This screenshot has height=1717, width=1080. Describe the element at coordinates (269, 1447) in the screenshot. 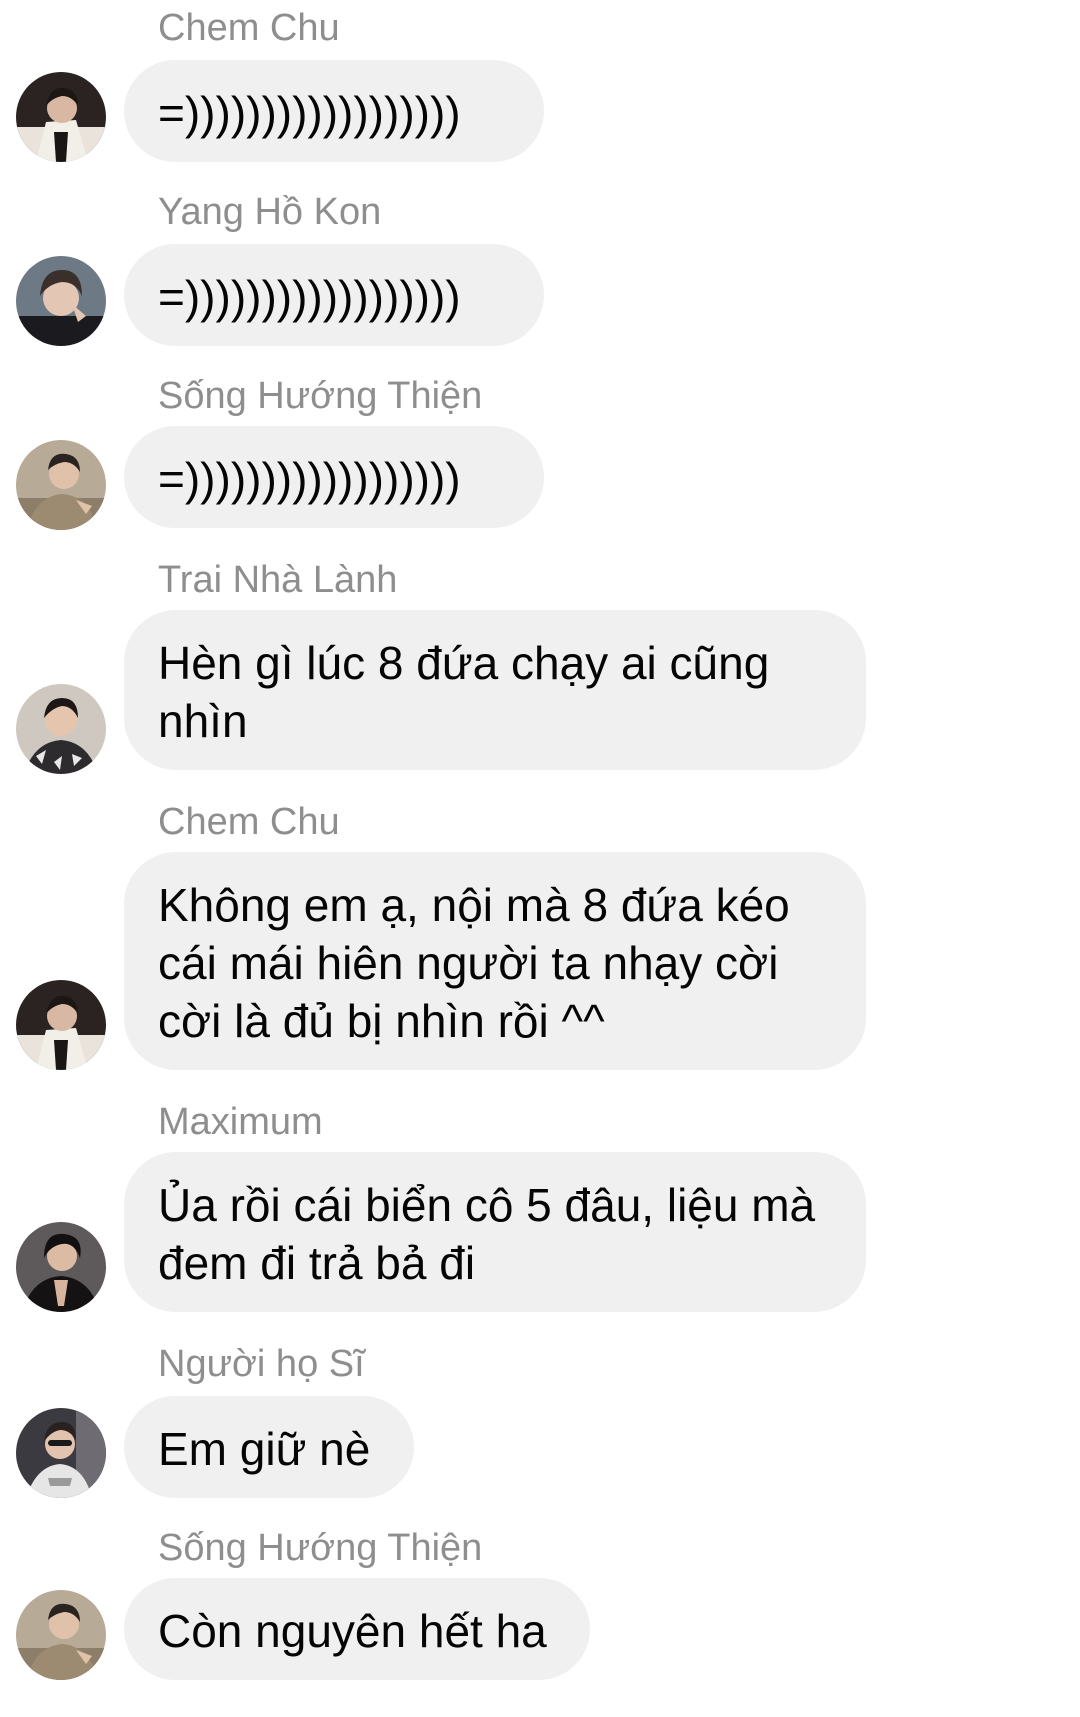

I see `message-bubble: Em giữ nè` at that location.